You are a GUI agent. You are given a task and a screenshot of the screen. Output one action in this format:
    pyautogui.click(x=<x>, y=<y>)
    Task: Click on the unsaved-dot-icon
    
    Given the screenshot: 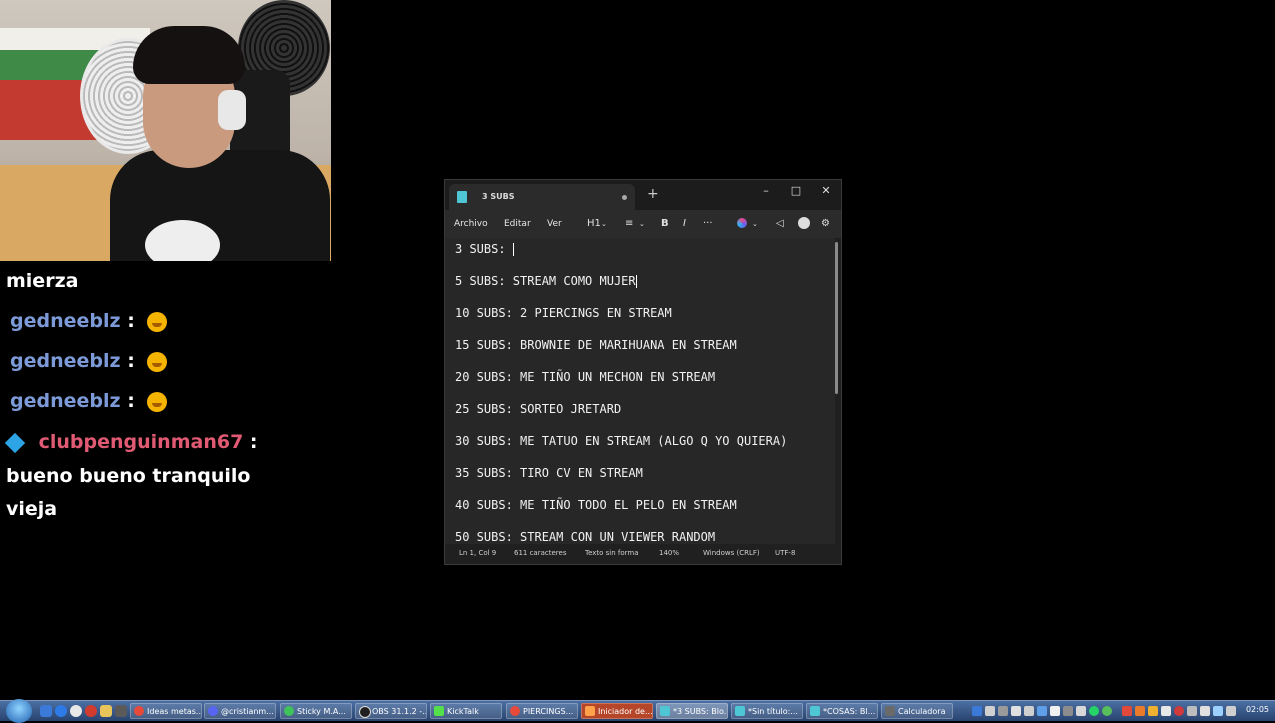 What is the action you would take?
    pyautogui.click(x=624, y=197)
    